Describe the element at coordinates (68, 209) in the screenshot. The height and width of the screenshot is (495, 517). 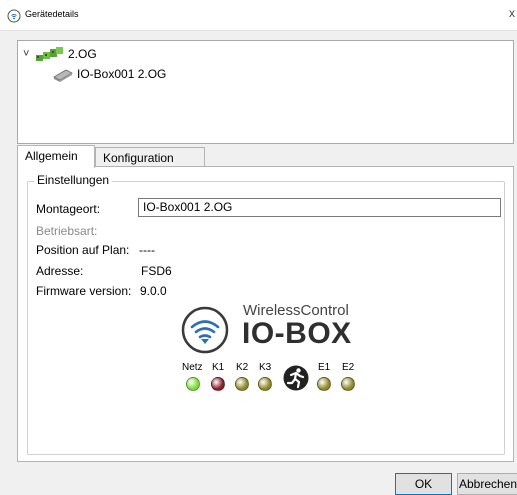
I see `montageort-label: Montageort:` at that location.